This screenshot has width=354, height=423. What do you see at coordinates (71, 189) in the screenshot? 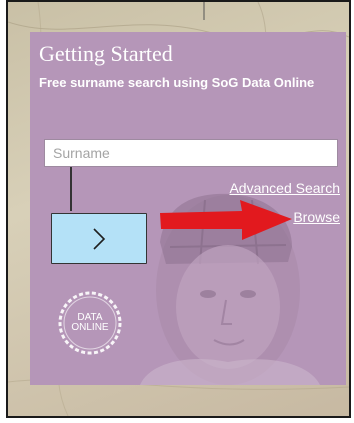
I see `annotation-connector-line` at bounding box center [71, 189].